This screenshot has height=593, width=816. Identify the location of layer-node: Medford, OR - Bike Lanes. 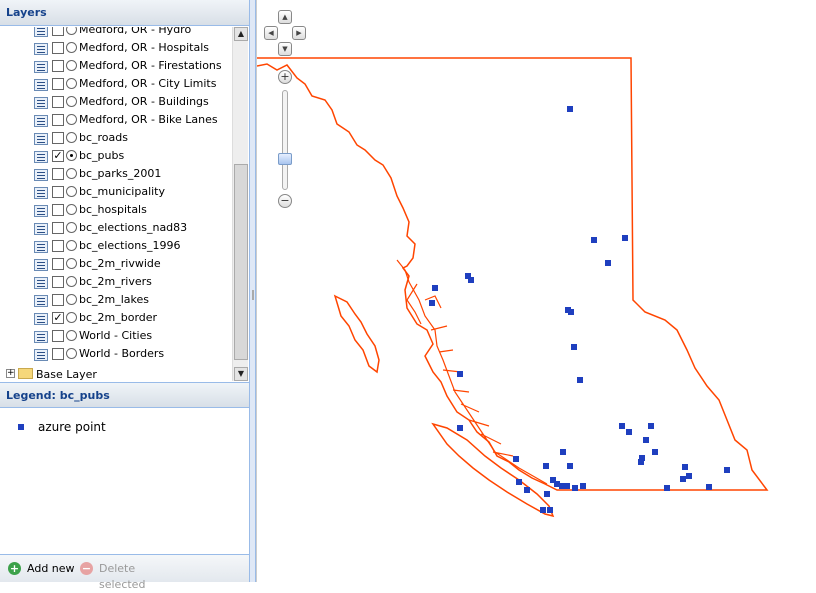
(116, 120).